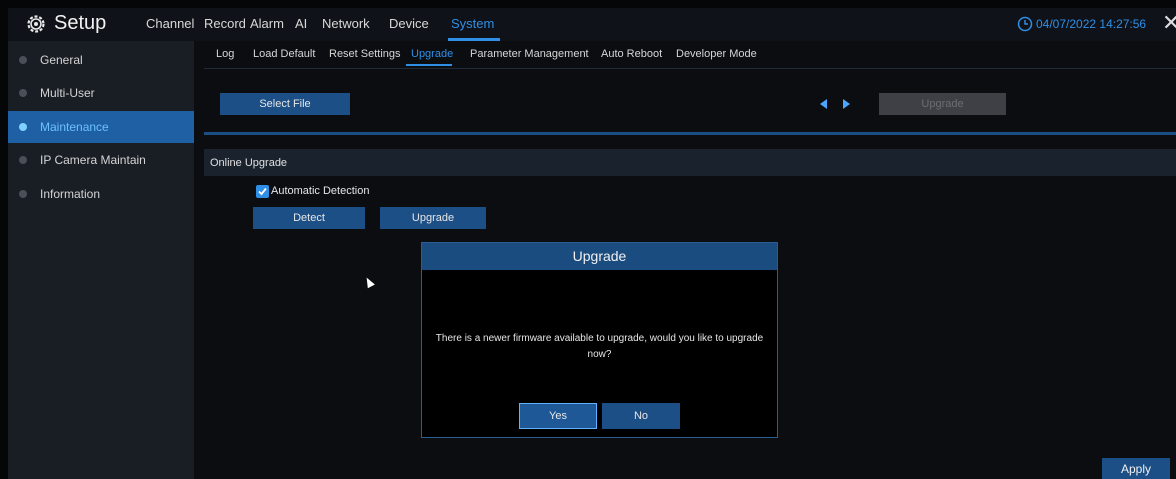 Image resolution: width=1176 pixels, height=479 pixels. What do you see at coordinates (284, 54) in the screenshot?
I see `tab-load-default: Load Default` at bounding box center [284, 54].